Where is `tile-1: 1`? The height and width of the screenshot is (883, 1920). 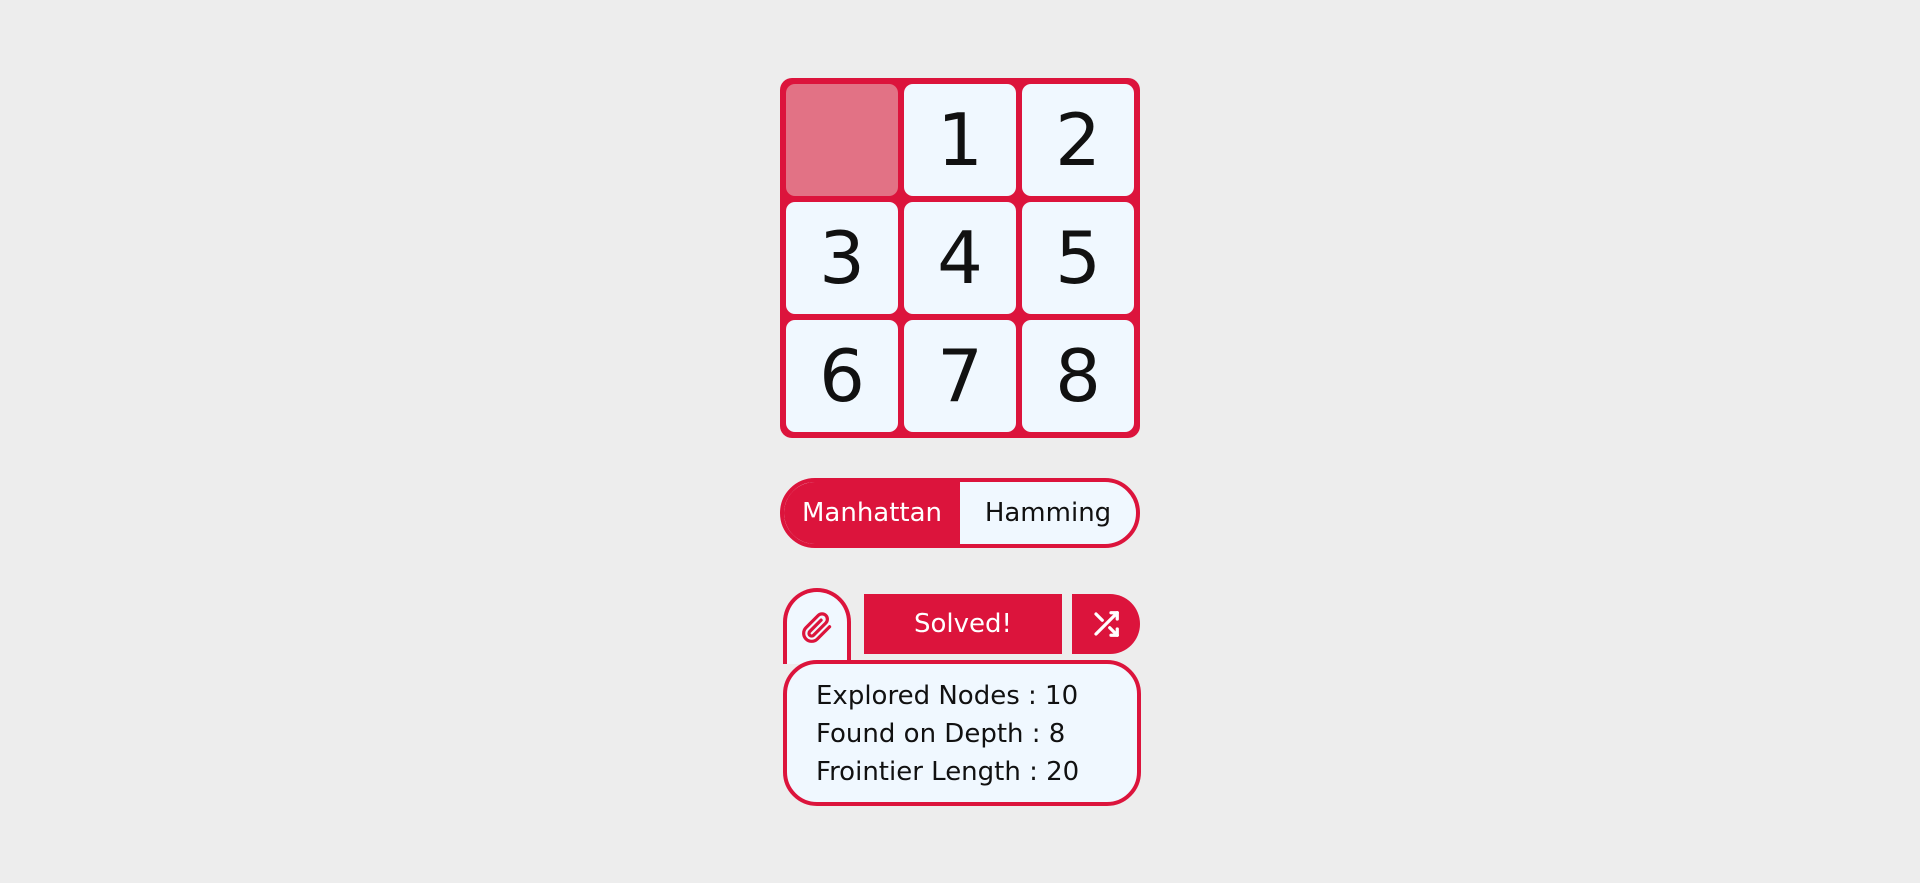
tile-1: 1 is located at coordinates (960, 140).